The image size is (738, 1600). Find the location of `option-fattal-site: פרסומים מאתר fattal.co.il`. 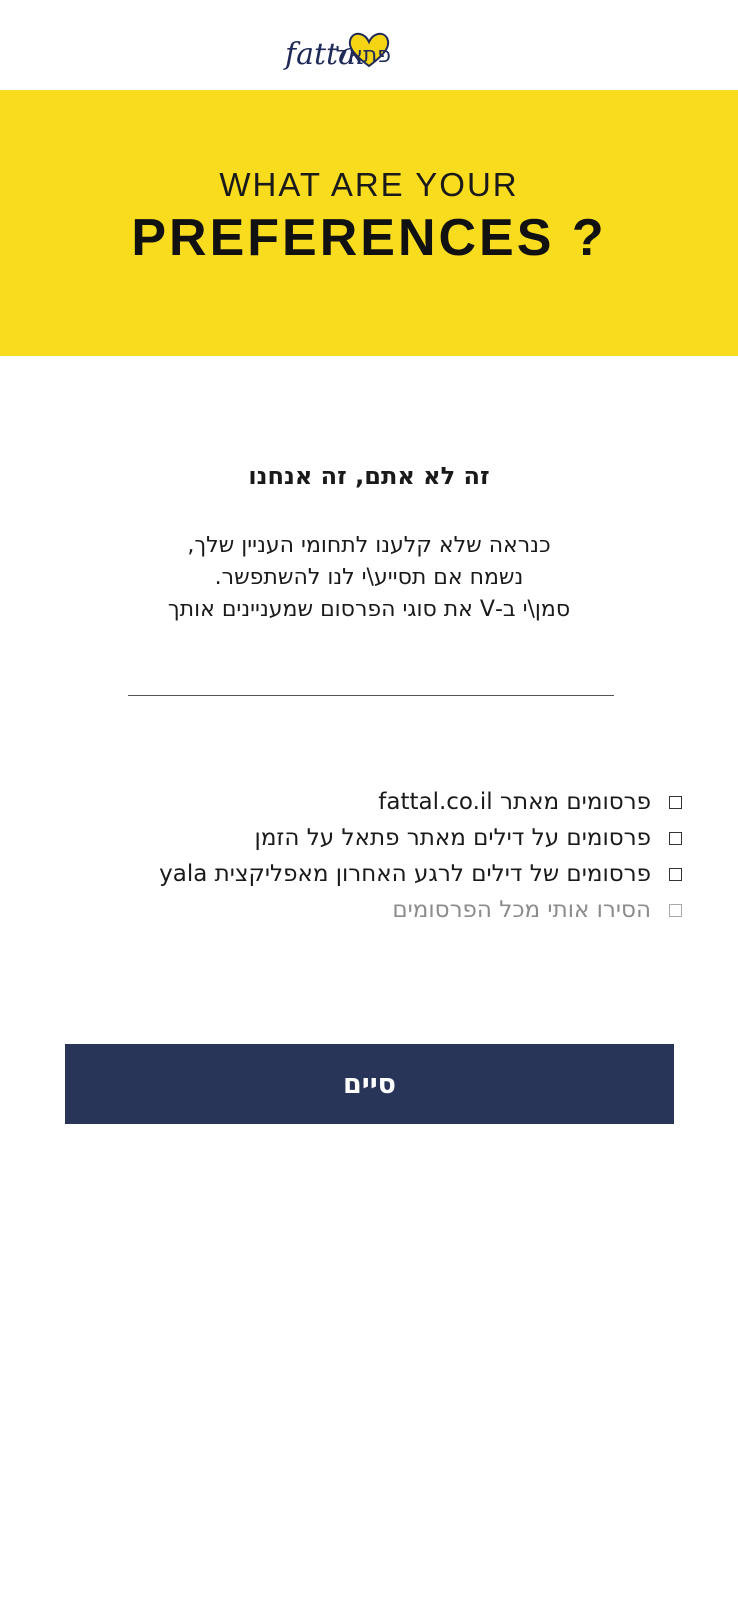

option-fattal-site: פרסומים מאתר fattal.co.il is located at coordinates (420, 802).